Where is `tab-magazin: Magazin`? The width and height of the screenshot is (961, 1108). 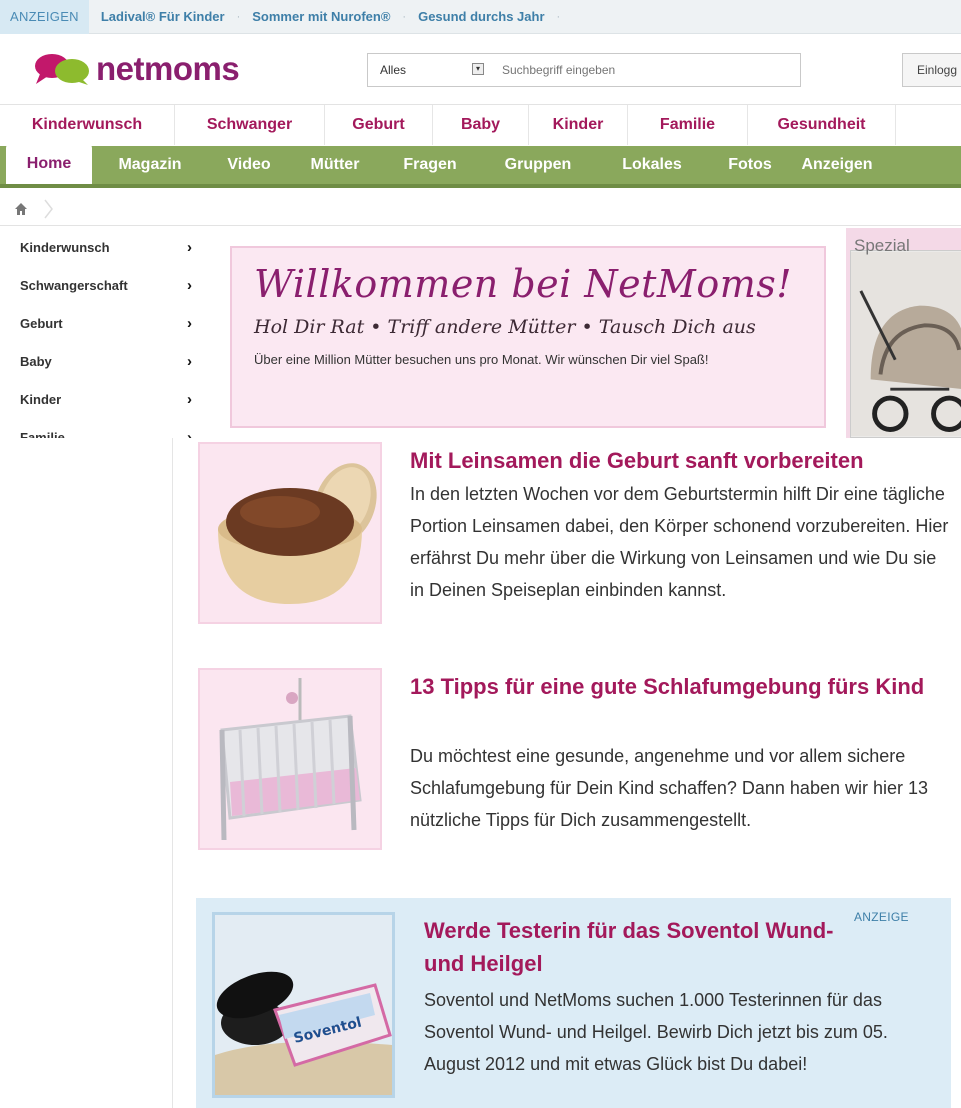 tab-magazin: Magazin is located at coordinates (150, 165).